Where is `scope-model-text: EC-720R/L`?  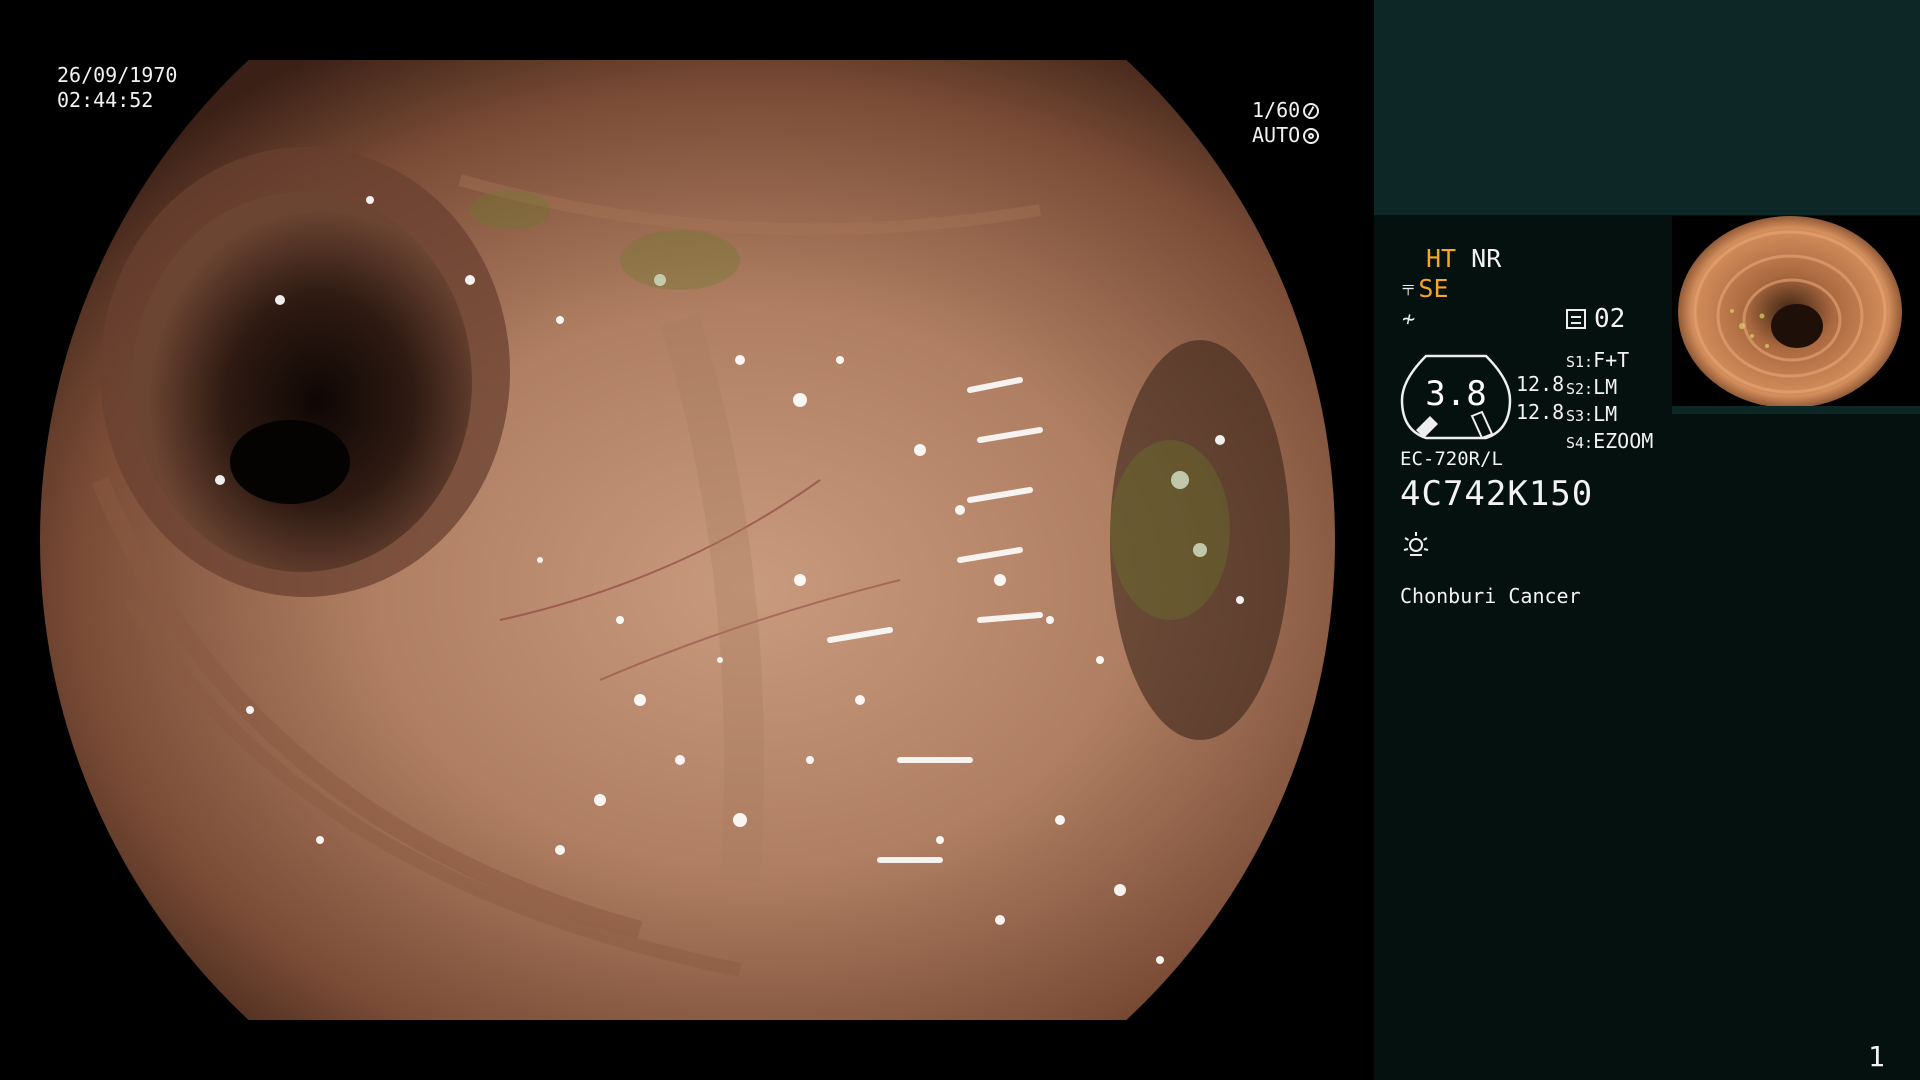 scope-model-text: EC-720R/L is located at coordinates (1451, 459).